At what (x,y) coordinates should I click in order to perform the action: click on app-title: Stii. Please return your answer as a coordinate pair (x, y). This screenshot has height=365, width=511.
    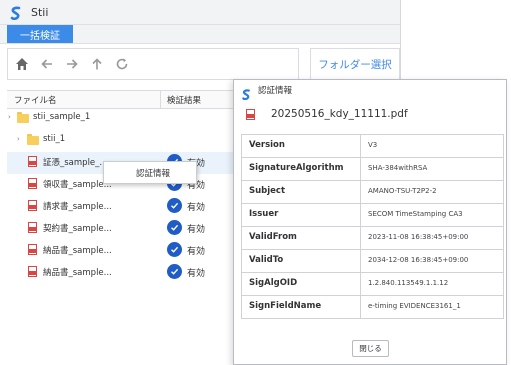
    Looking at the image, I should click on (40, 12).